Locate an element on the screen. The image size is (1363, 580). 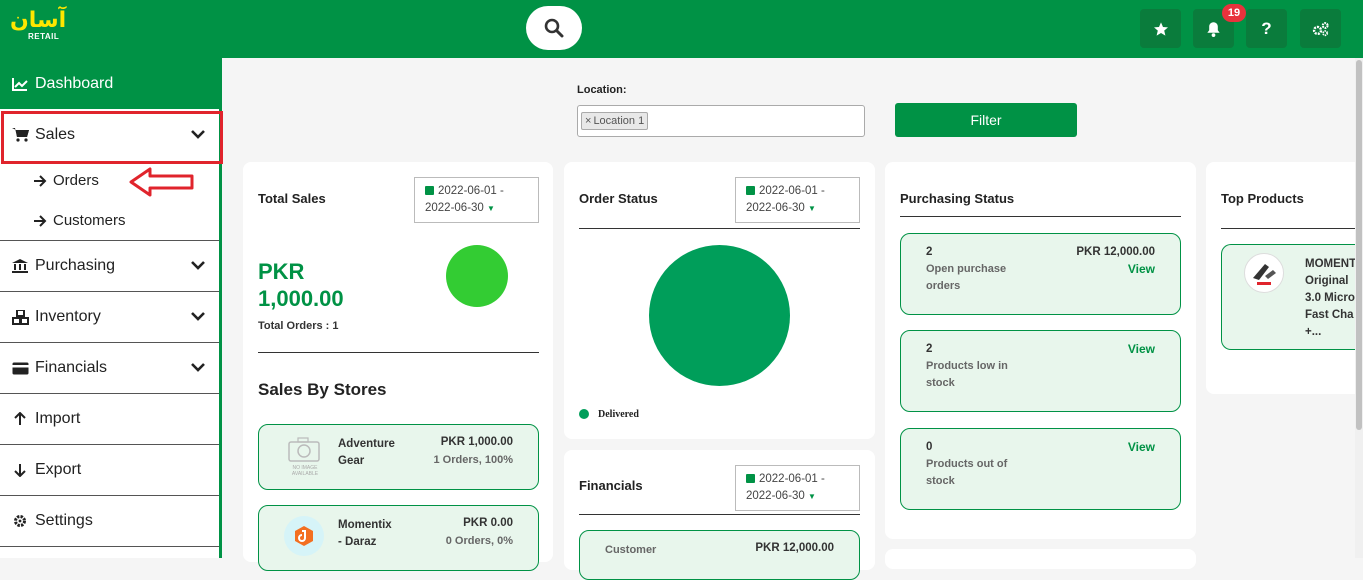
legend-label: Delivered is located at coordinates (618, 414).